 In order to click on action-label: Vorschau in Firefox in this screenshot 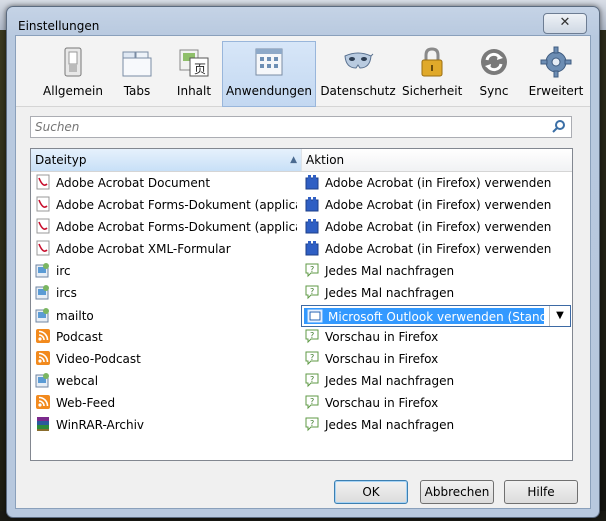, I will do `click(382, 359)`.